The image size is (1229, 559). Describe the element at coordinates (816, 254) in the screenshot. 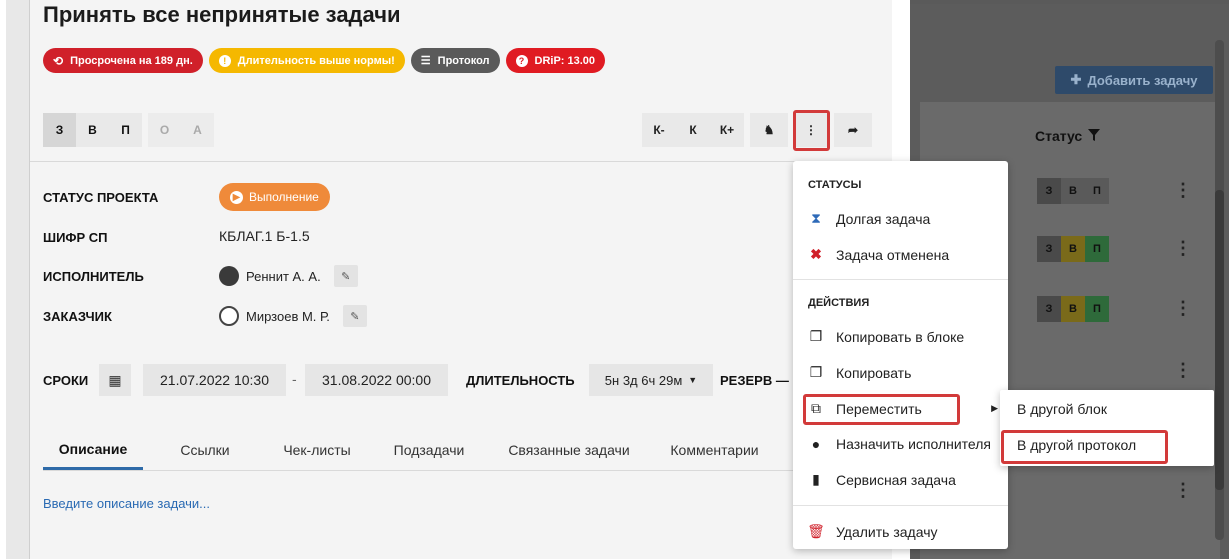

I see `cross-icon: ✖` at that location.